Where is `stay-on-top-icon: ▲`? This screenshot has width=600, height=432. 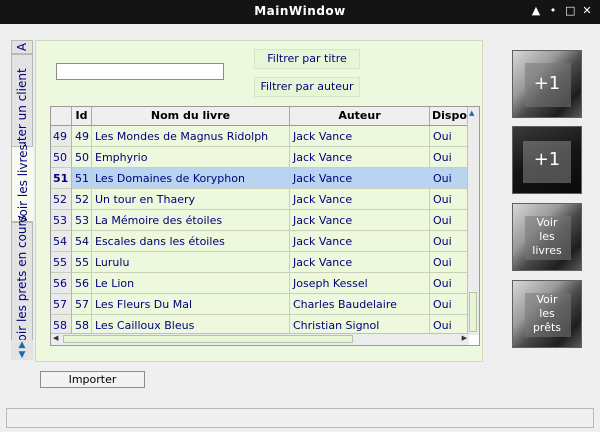
stay-on-top-icon: ▲ is located at coordinates (536, 11).